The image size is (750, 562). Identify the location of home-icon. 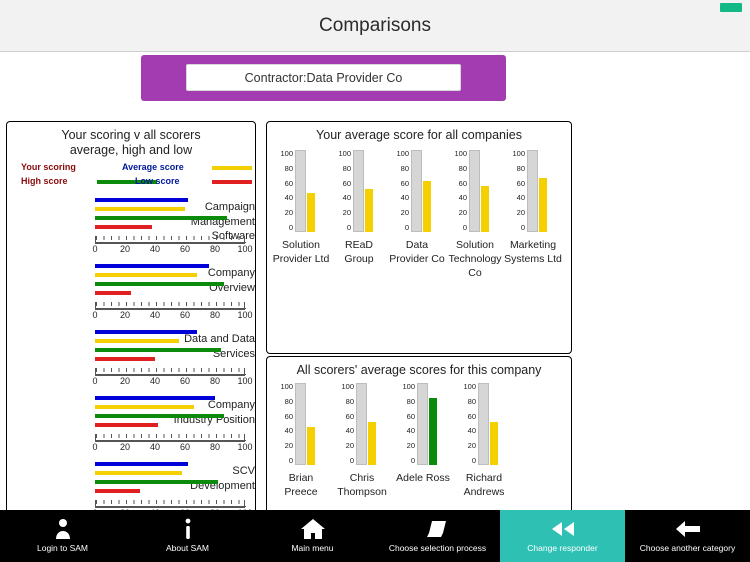
(312, 529).